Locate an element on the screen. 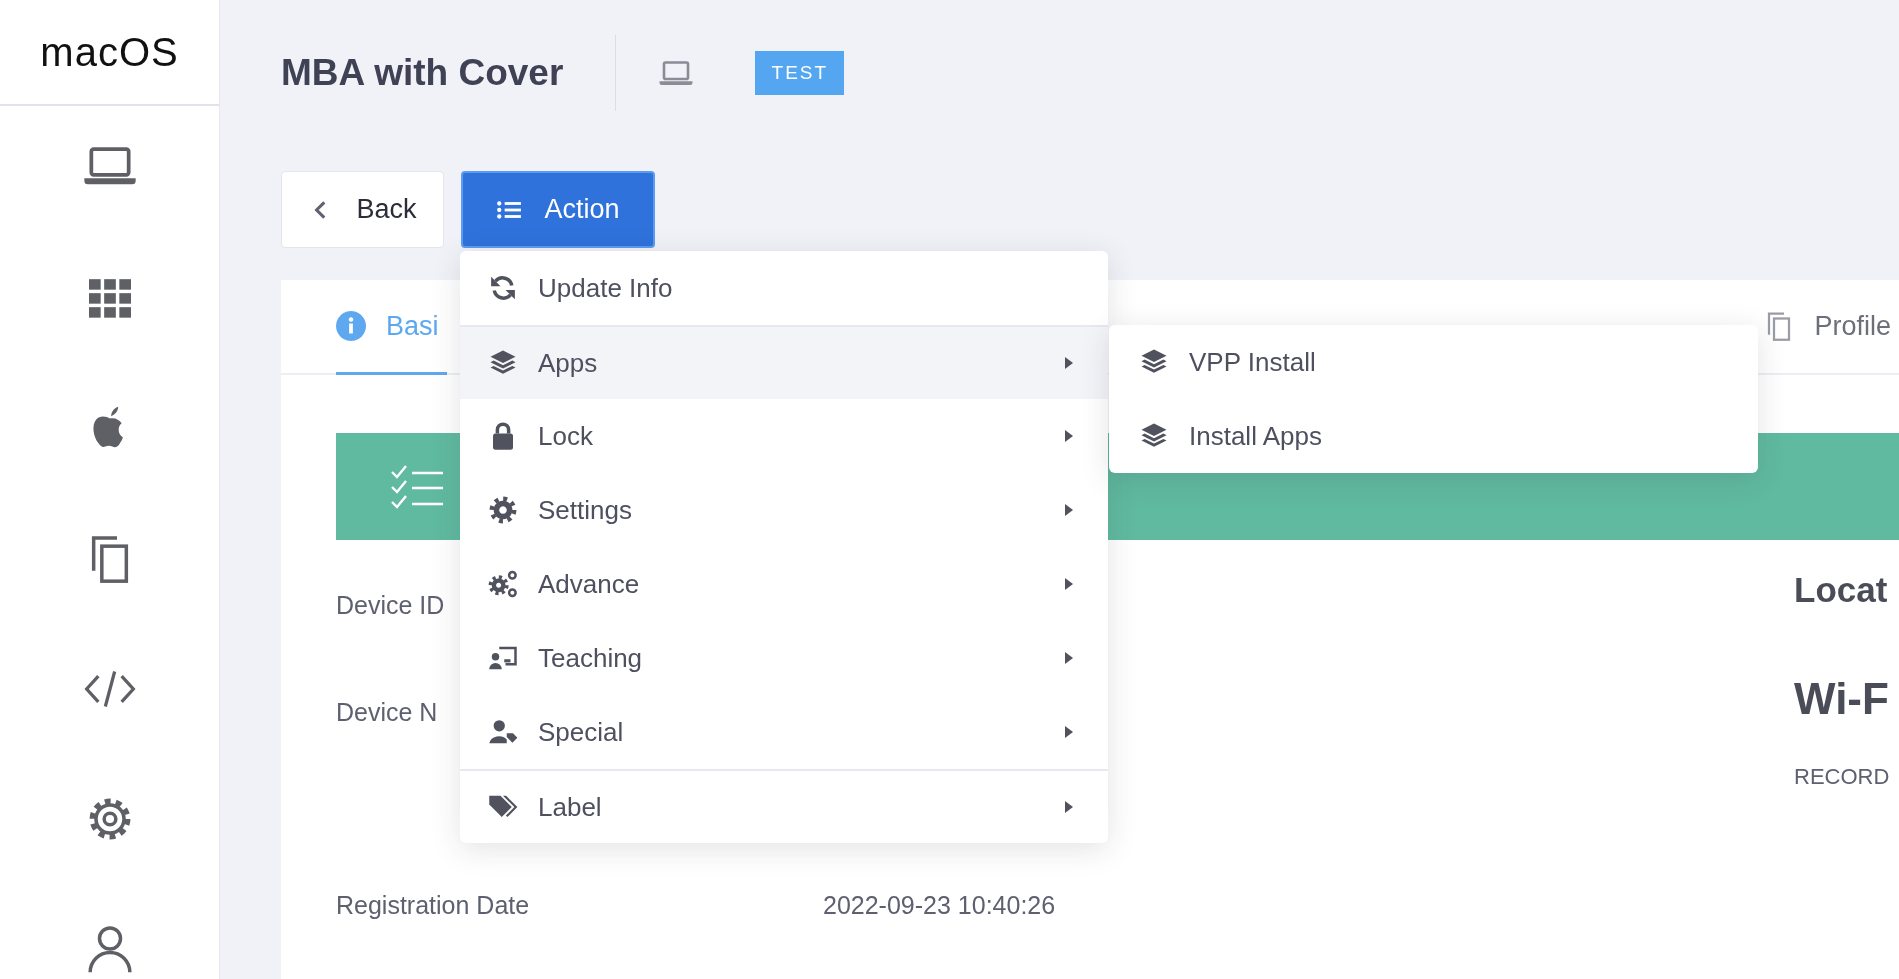  field-label: Device N is located at coordinates (387, 712).